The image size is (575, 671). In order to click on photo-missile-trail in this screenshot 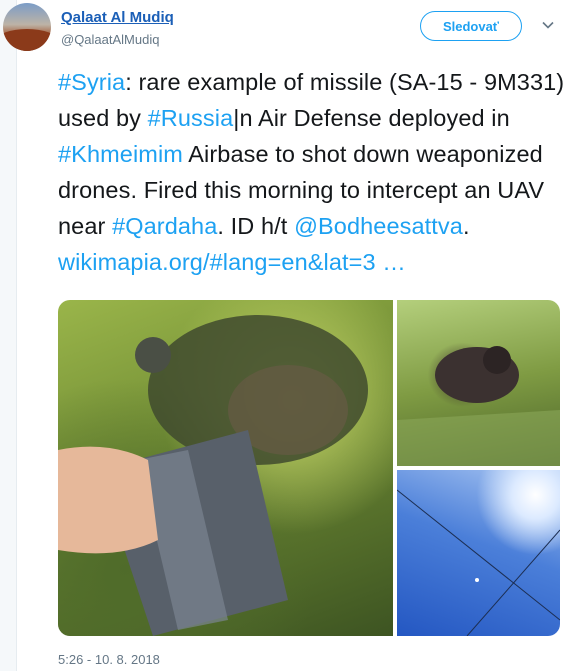, I will do `click(478, 553)`.